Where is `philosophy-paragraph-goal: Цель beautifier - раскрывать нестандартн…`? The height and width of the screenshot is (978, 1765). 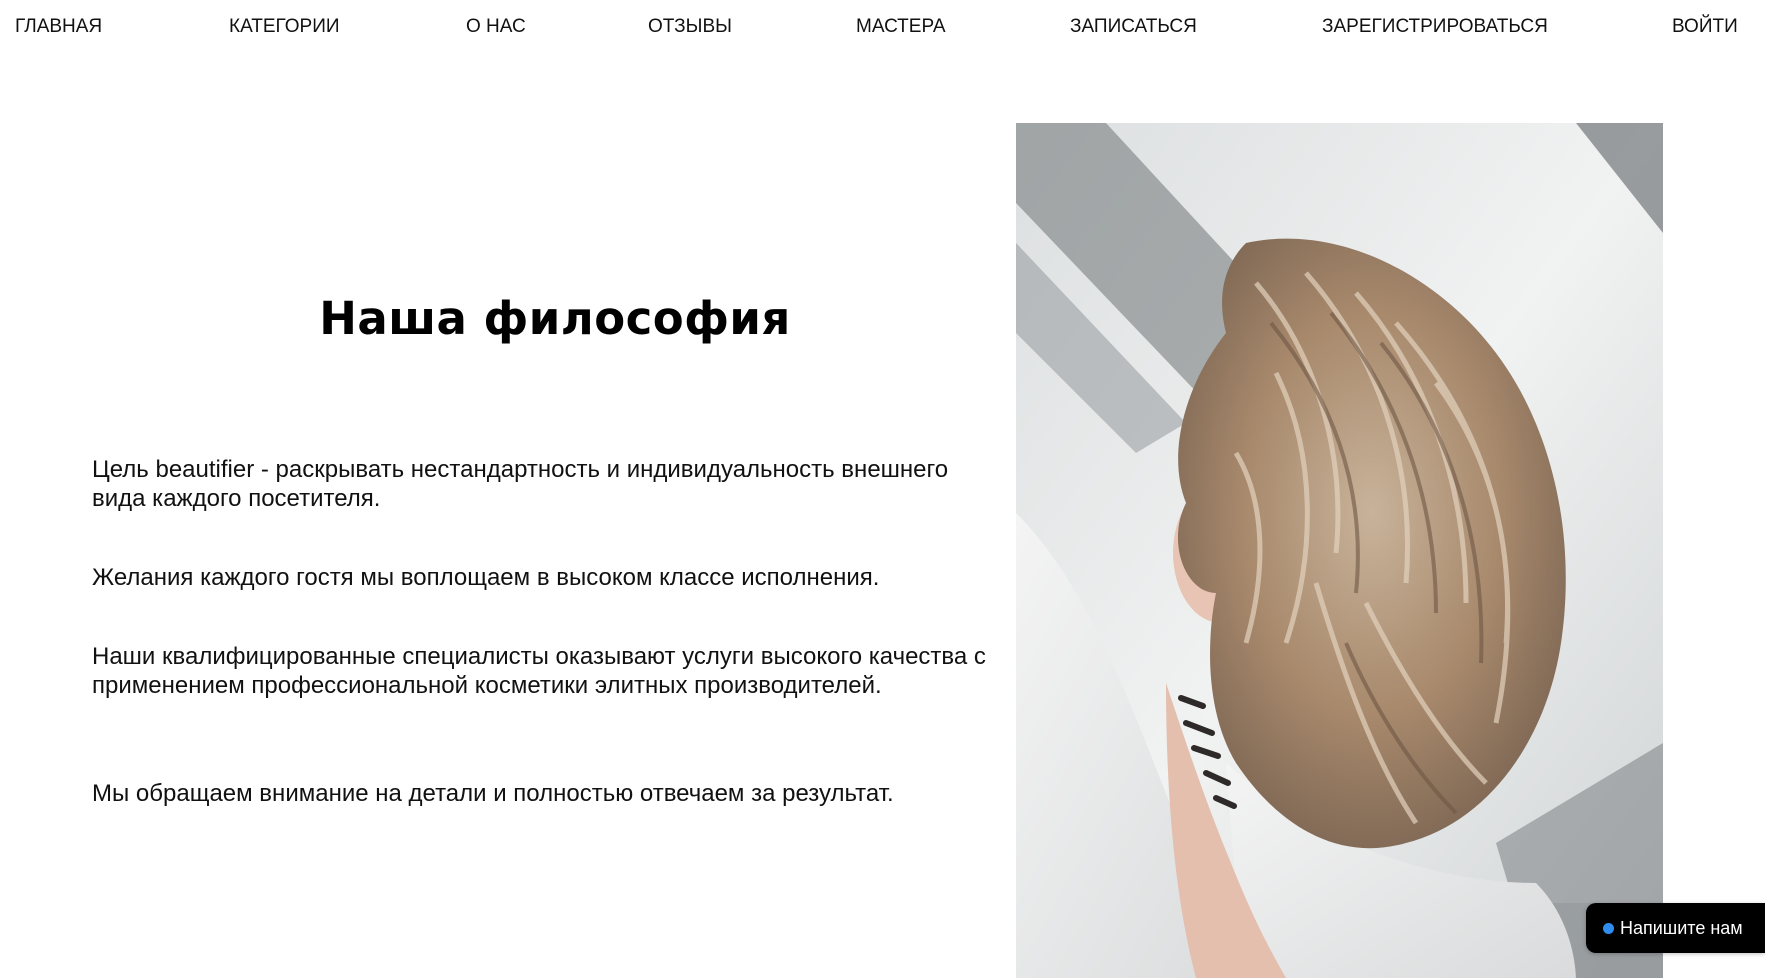
philosophy-paragraph-goal: Цель beautifier - раскрывать нестандартн… is located at coordinates (520, 484).